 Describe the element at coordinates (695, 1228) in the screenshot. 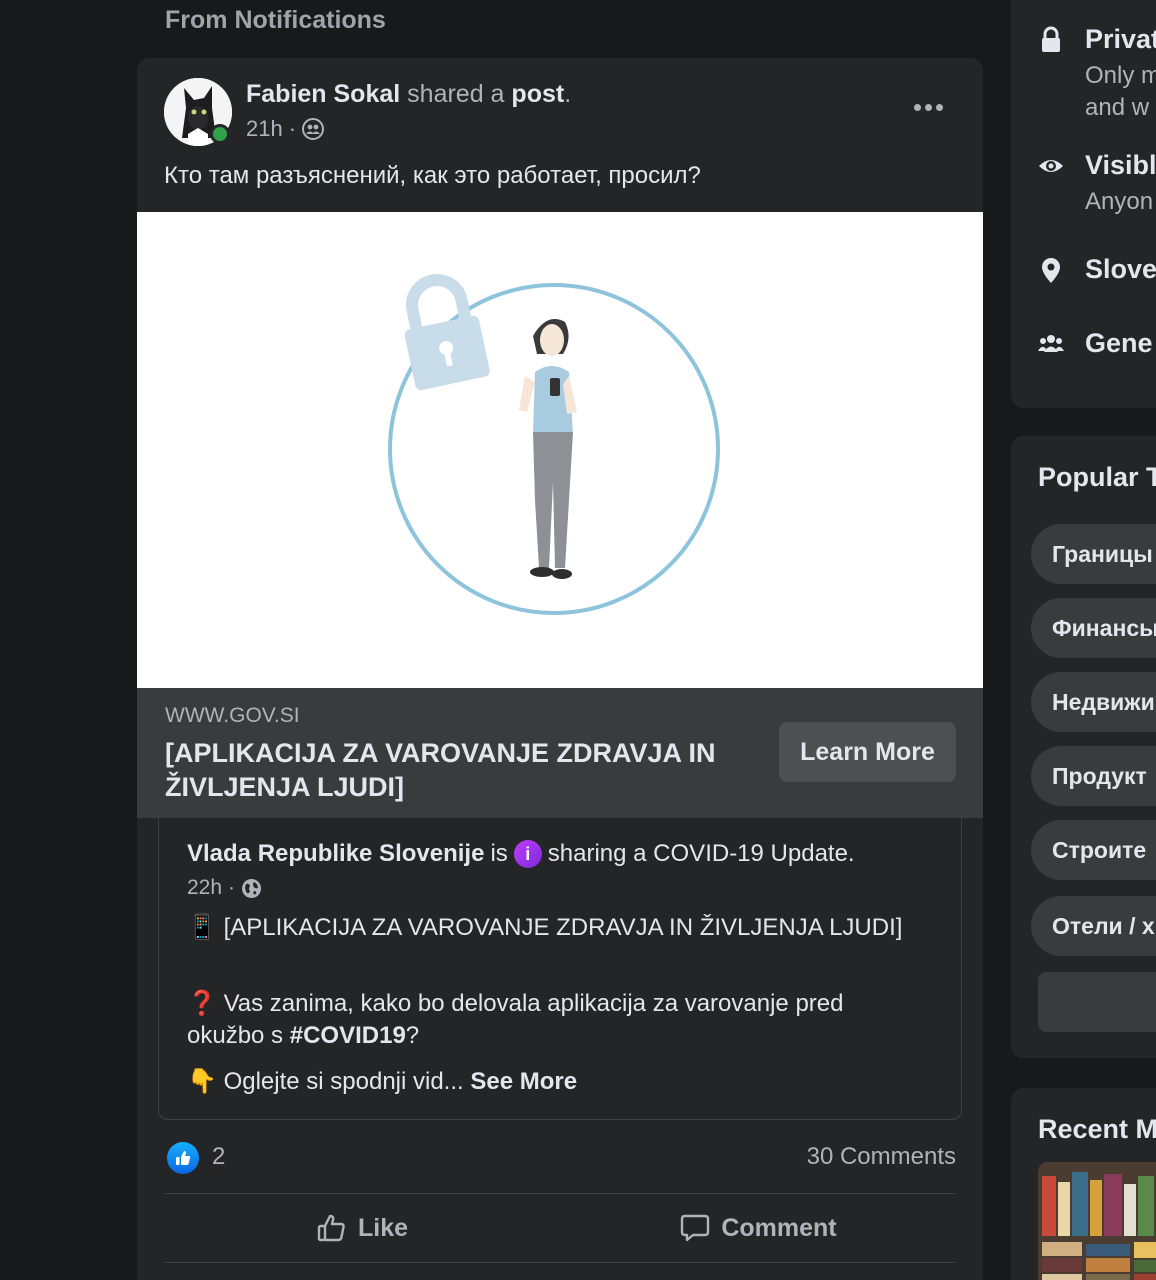

I see `comment-bubble-icon` at that location.